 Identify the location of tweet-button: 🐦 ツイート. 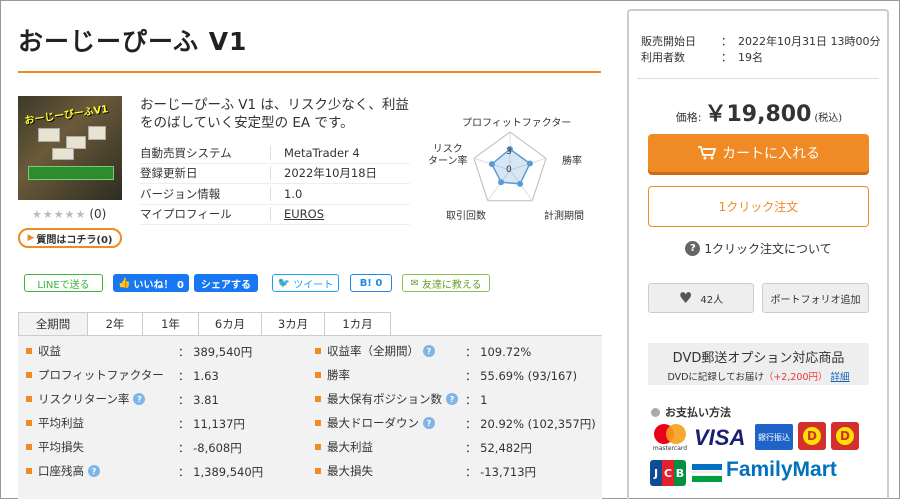
(305, 283).